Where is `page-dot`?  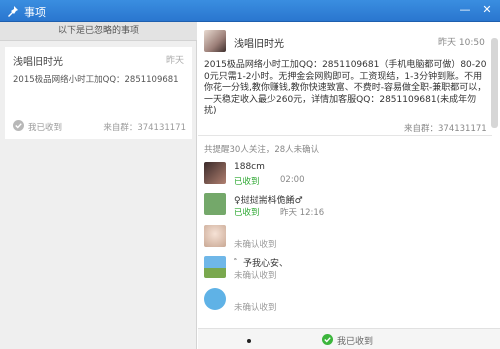 page-dot is located at coordinates (249, 341).